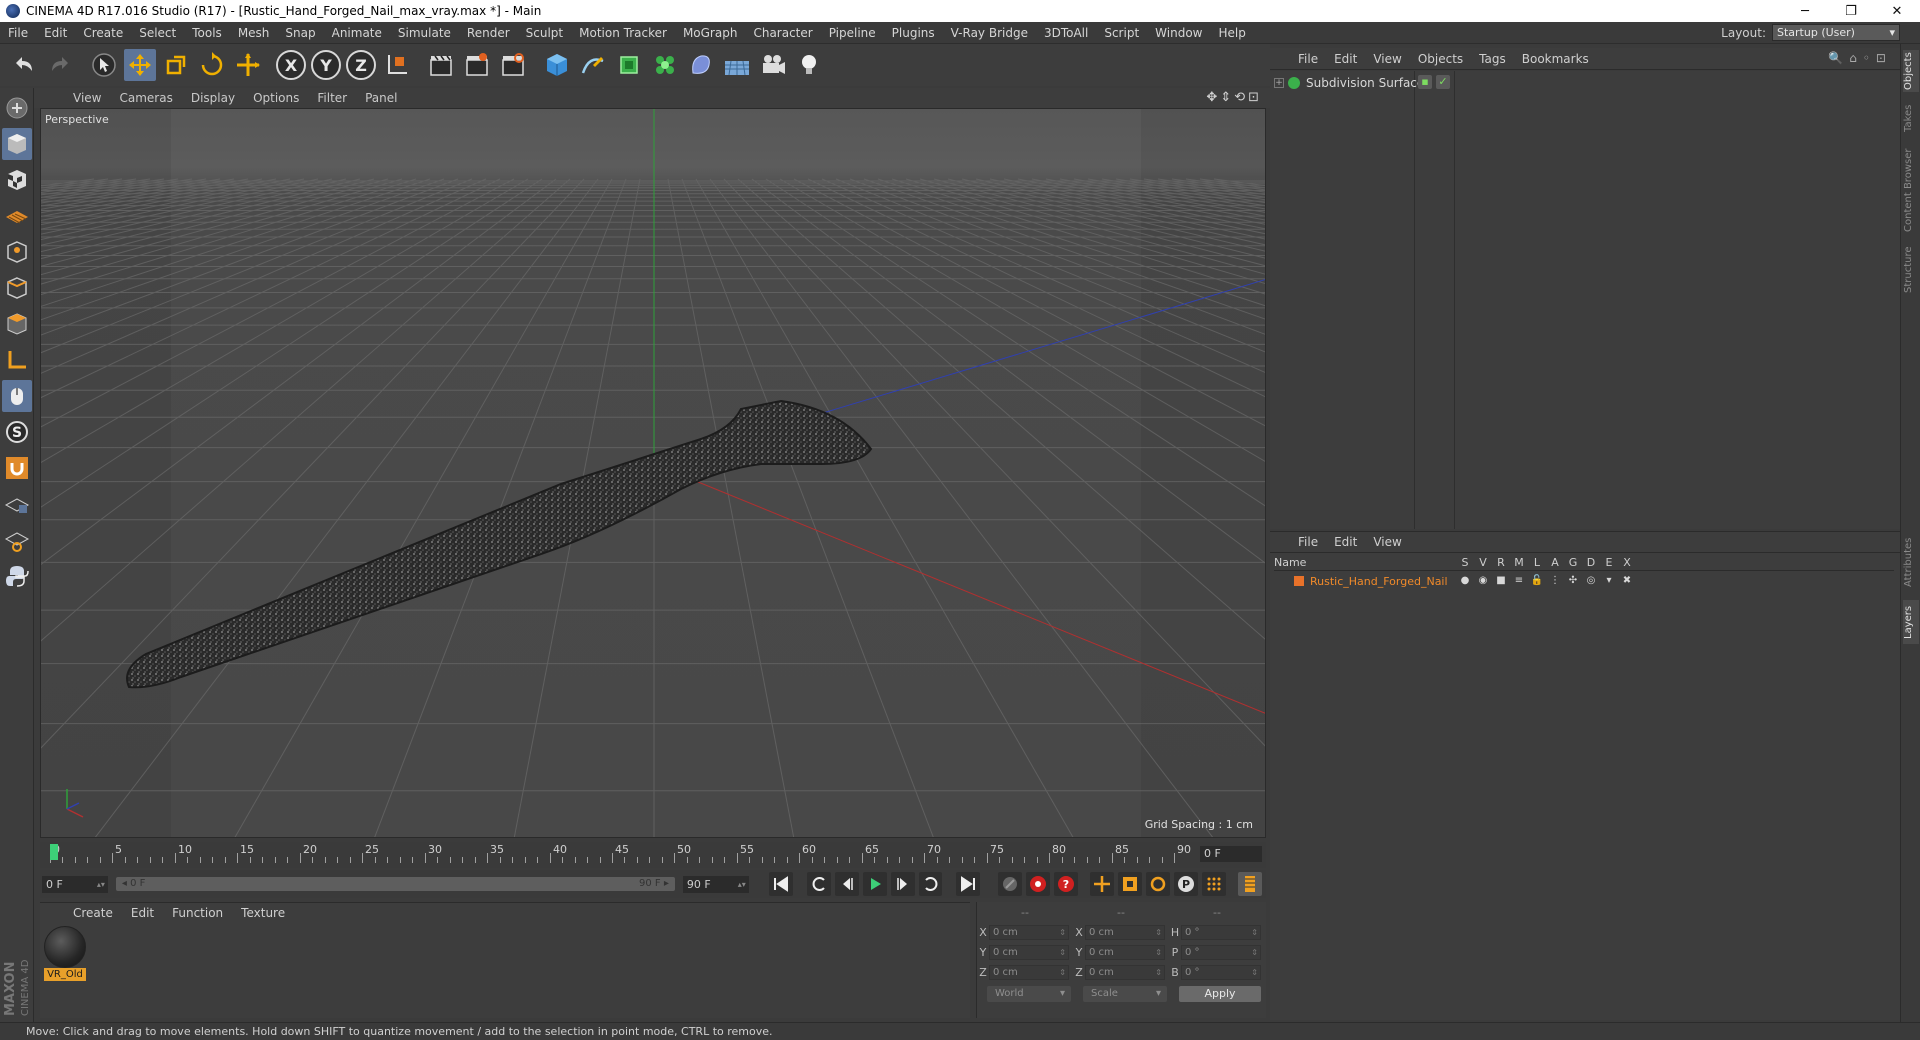 This screenshot has height=1040, width=1920. Describe the element at coordinates (207, 33) in the screenshot. I see `menu-tools: Tools` at that location.